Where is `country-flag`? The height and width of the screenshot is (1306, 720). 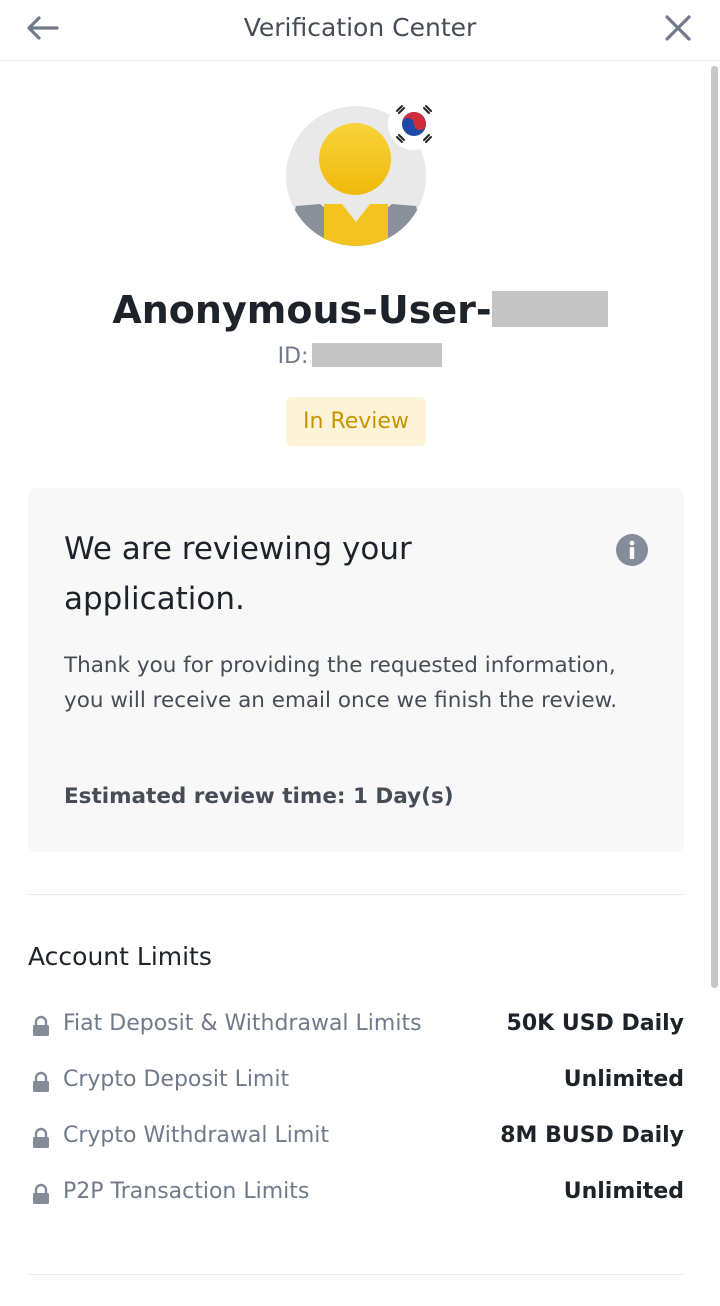 country-flag is located at coordinates (414, 124).